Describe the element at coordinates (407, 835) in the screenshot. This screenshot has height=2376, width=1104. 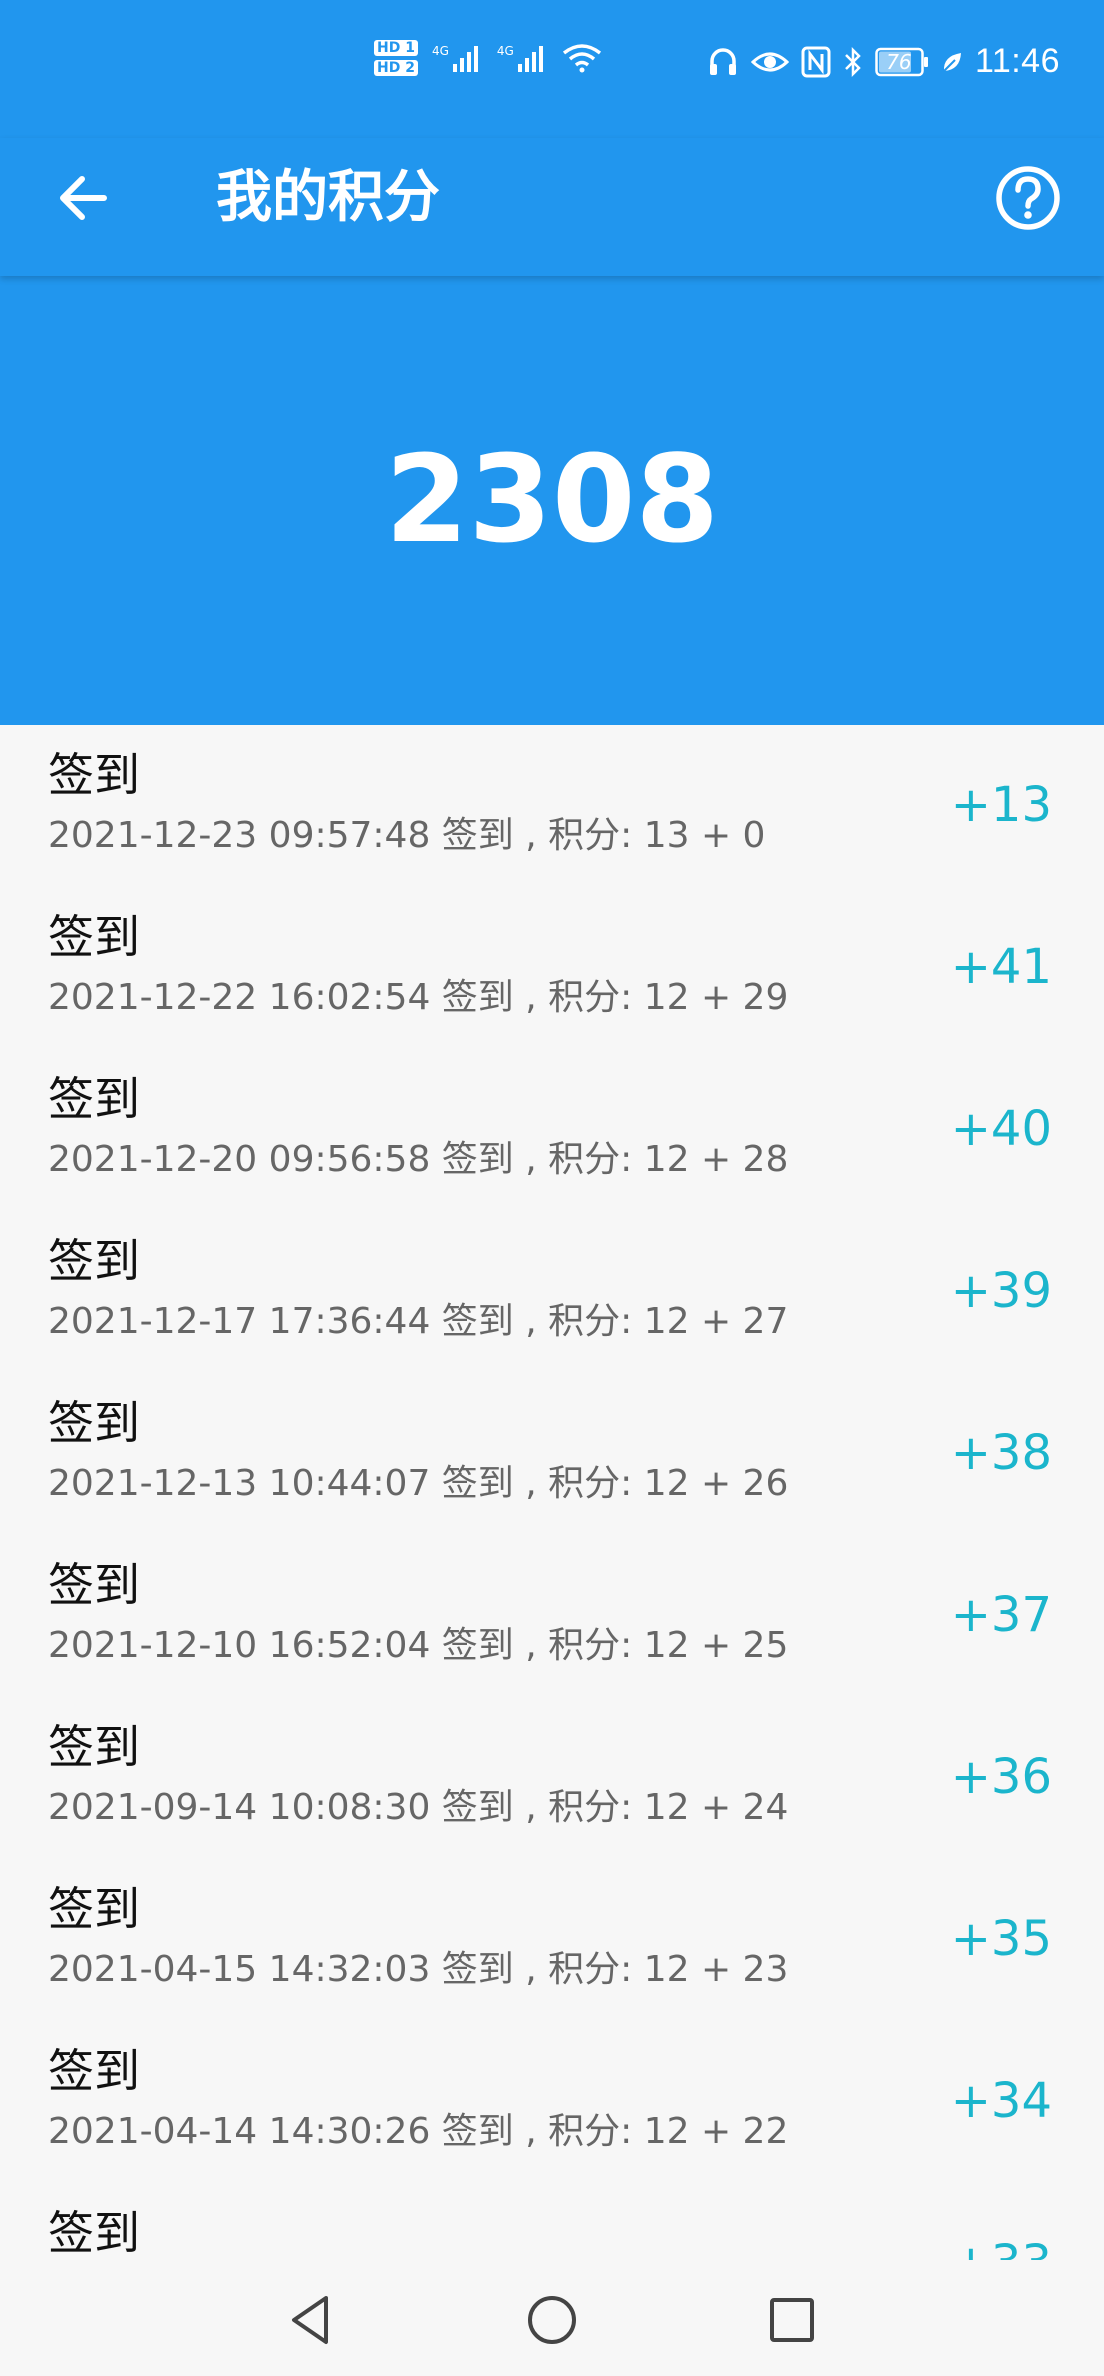
I see `record-description: 2021-12-23 09:57:48 签到 , 积分: 13 + 0` at that location.